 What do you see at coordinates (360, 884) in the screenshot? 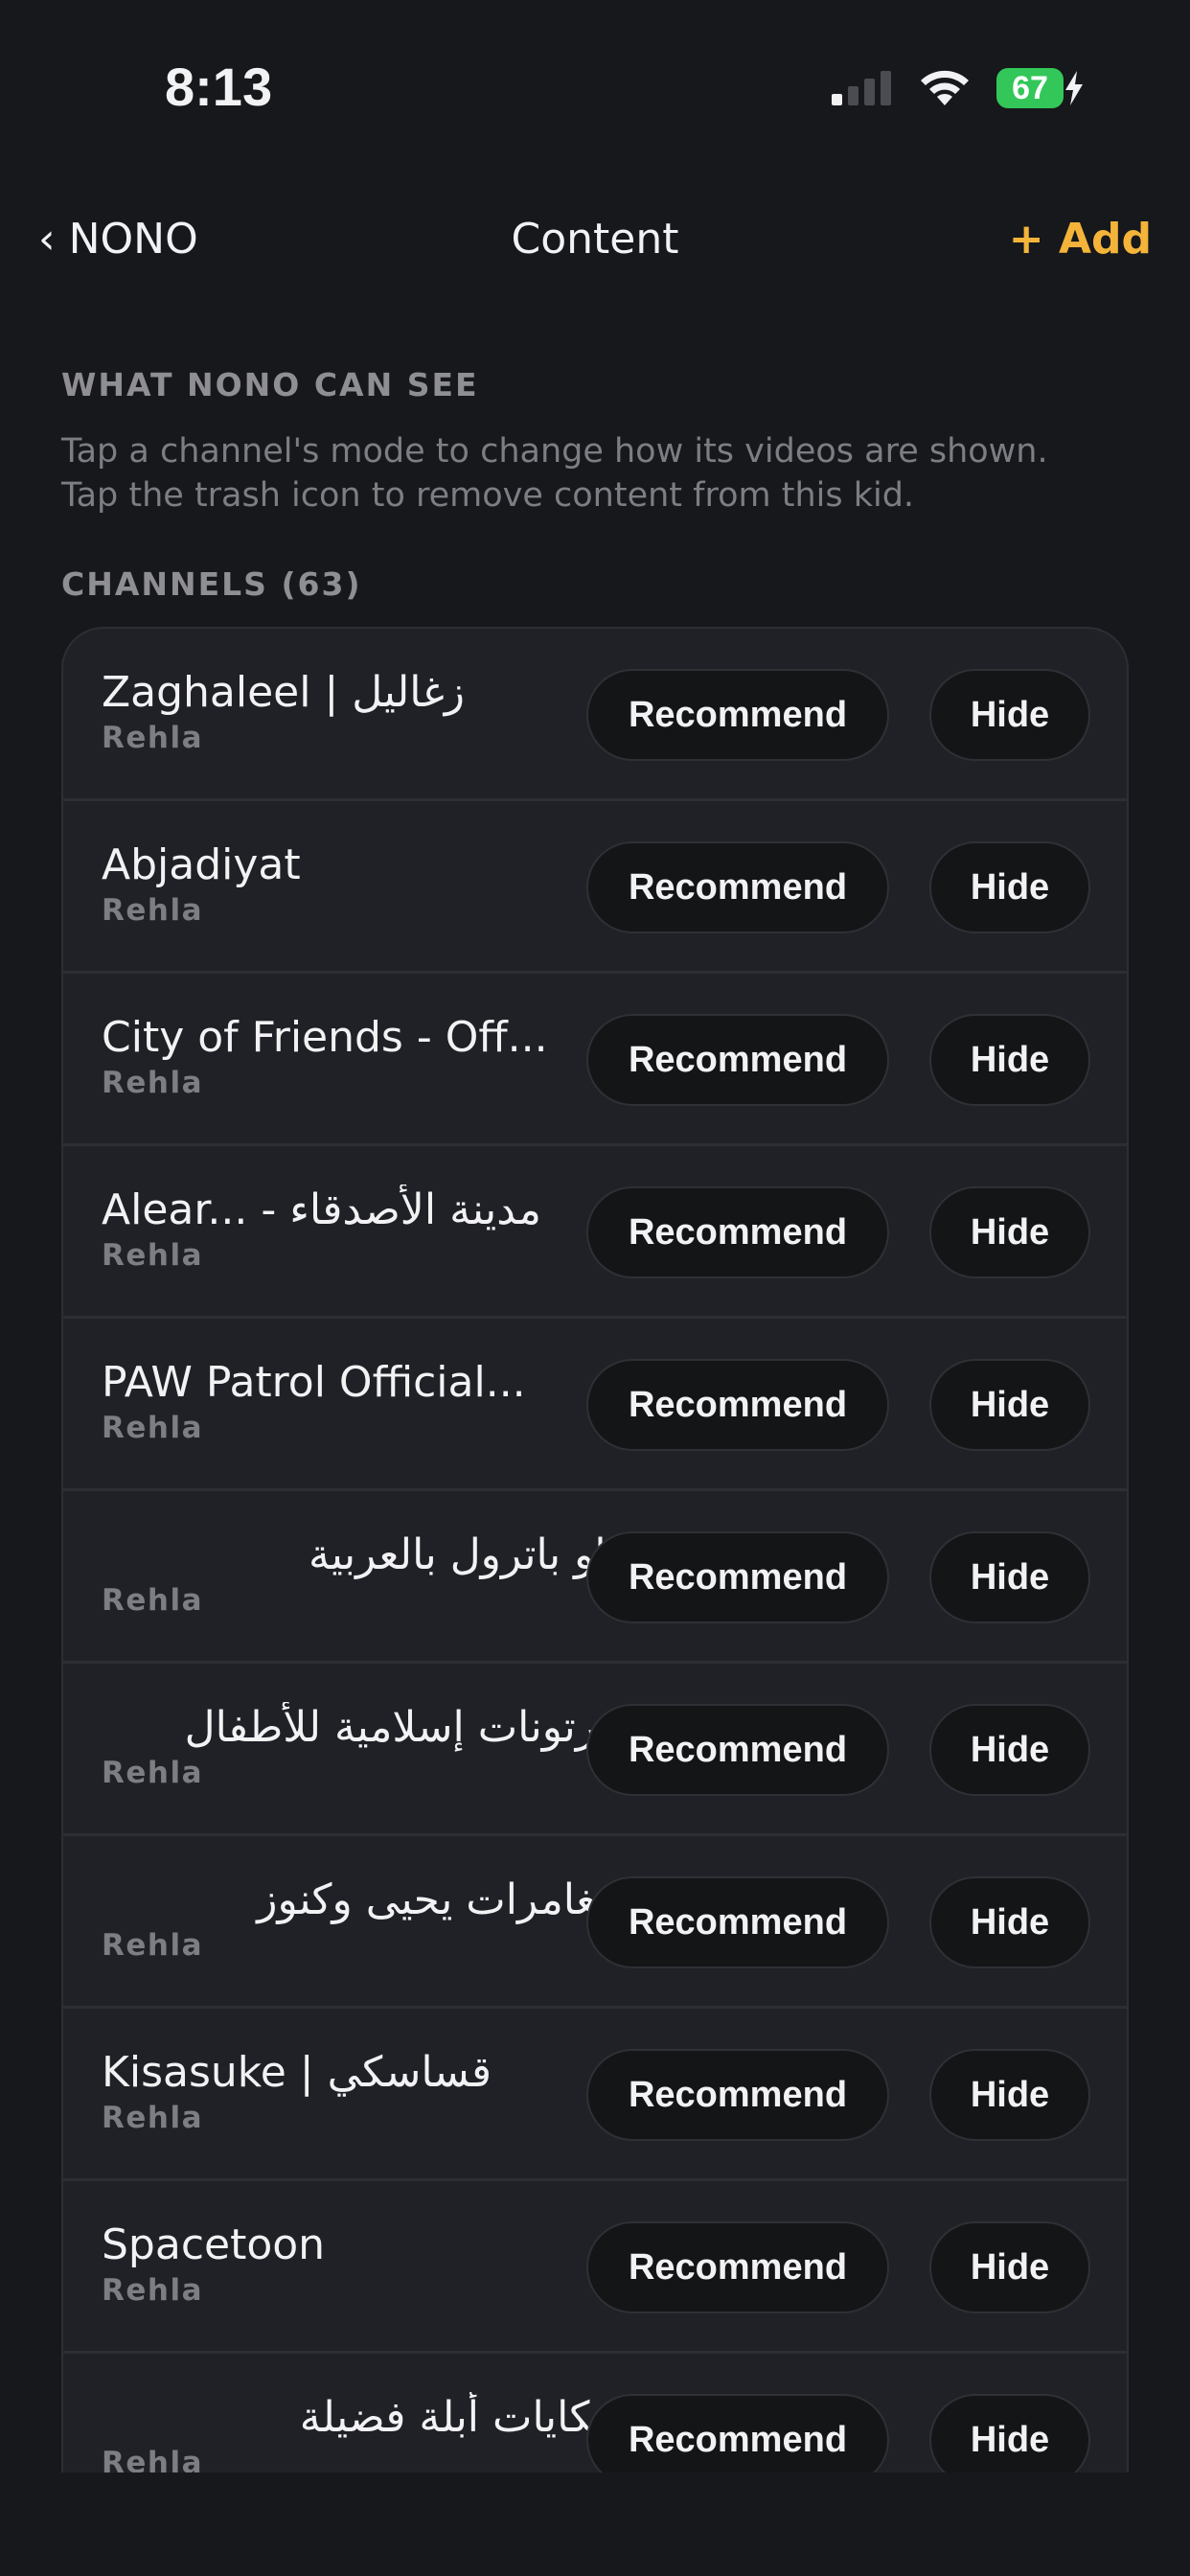
I see `channel-info: Abjadiyat Rehla` at bounding box center [360, 884].